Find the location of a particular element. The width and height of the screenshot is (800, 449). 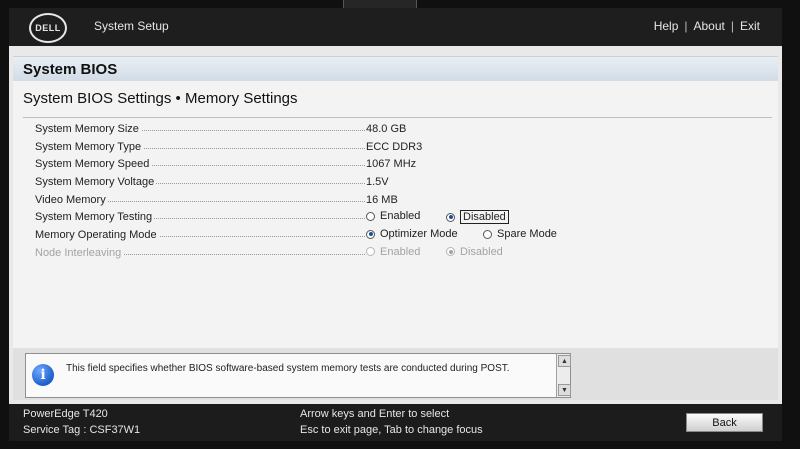

node-interleaving-enabled-radio: Enabled is located at coordinates (393, 252).